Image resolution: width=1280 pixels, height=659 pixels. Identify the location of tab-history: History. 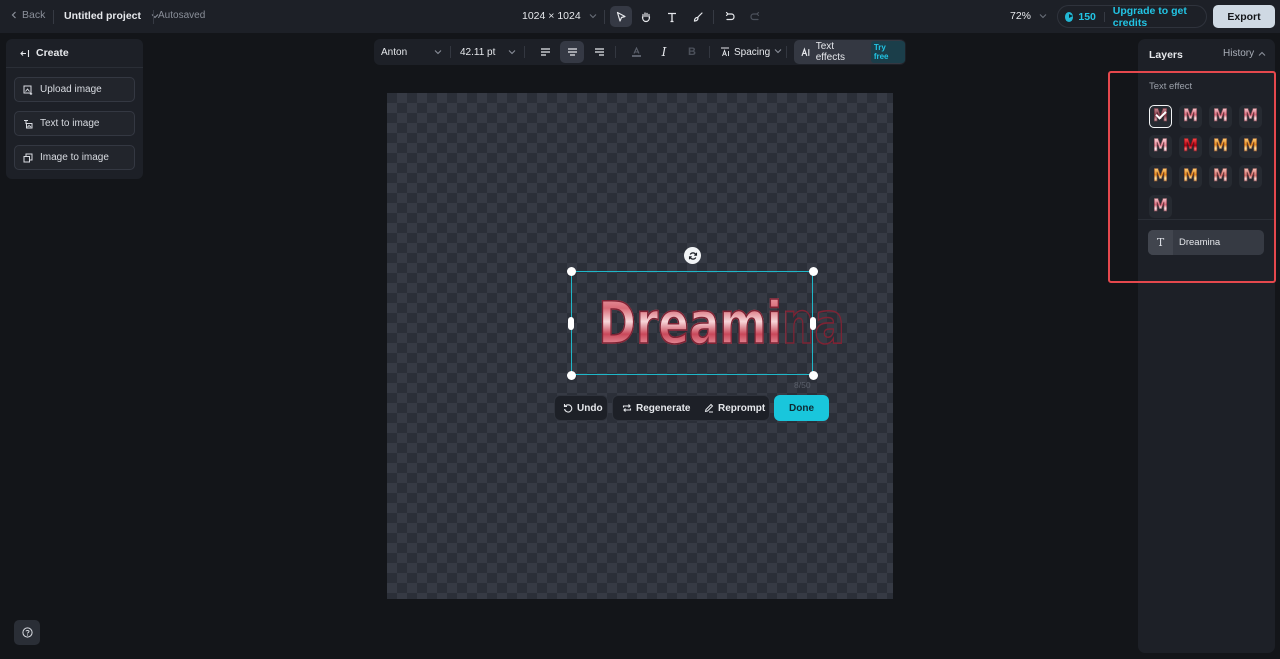
(1244, 53).